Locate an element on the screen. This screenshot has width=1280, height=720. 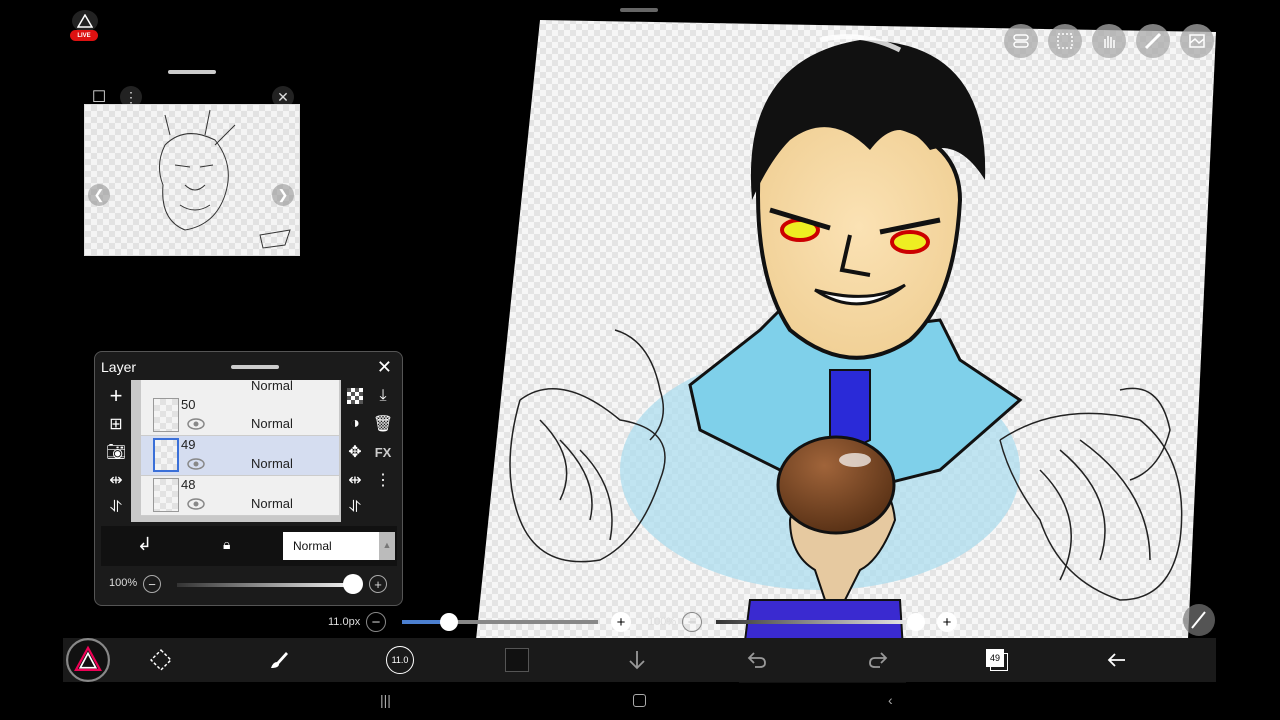
fx-icon: FX is located at coordinates (383, 452).